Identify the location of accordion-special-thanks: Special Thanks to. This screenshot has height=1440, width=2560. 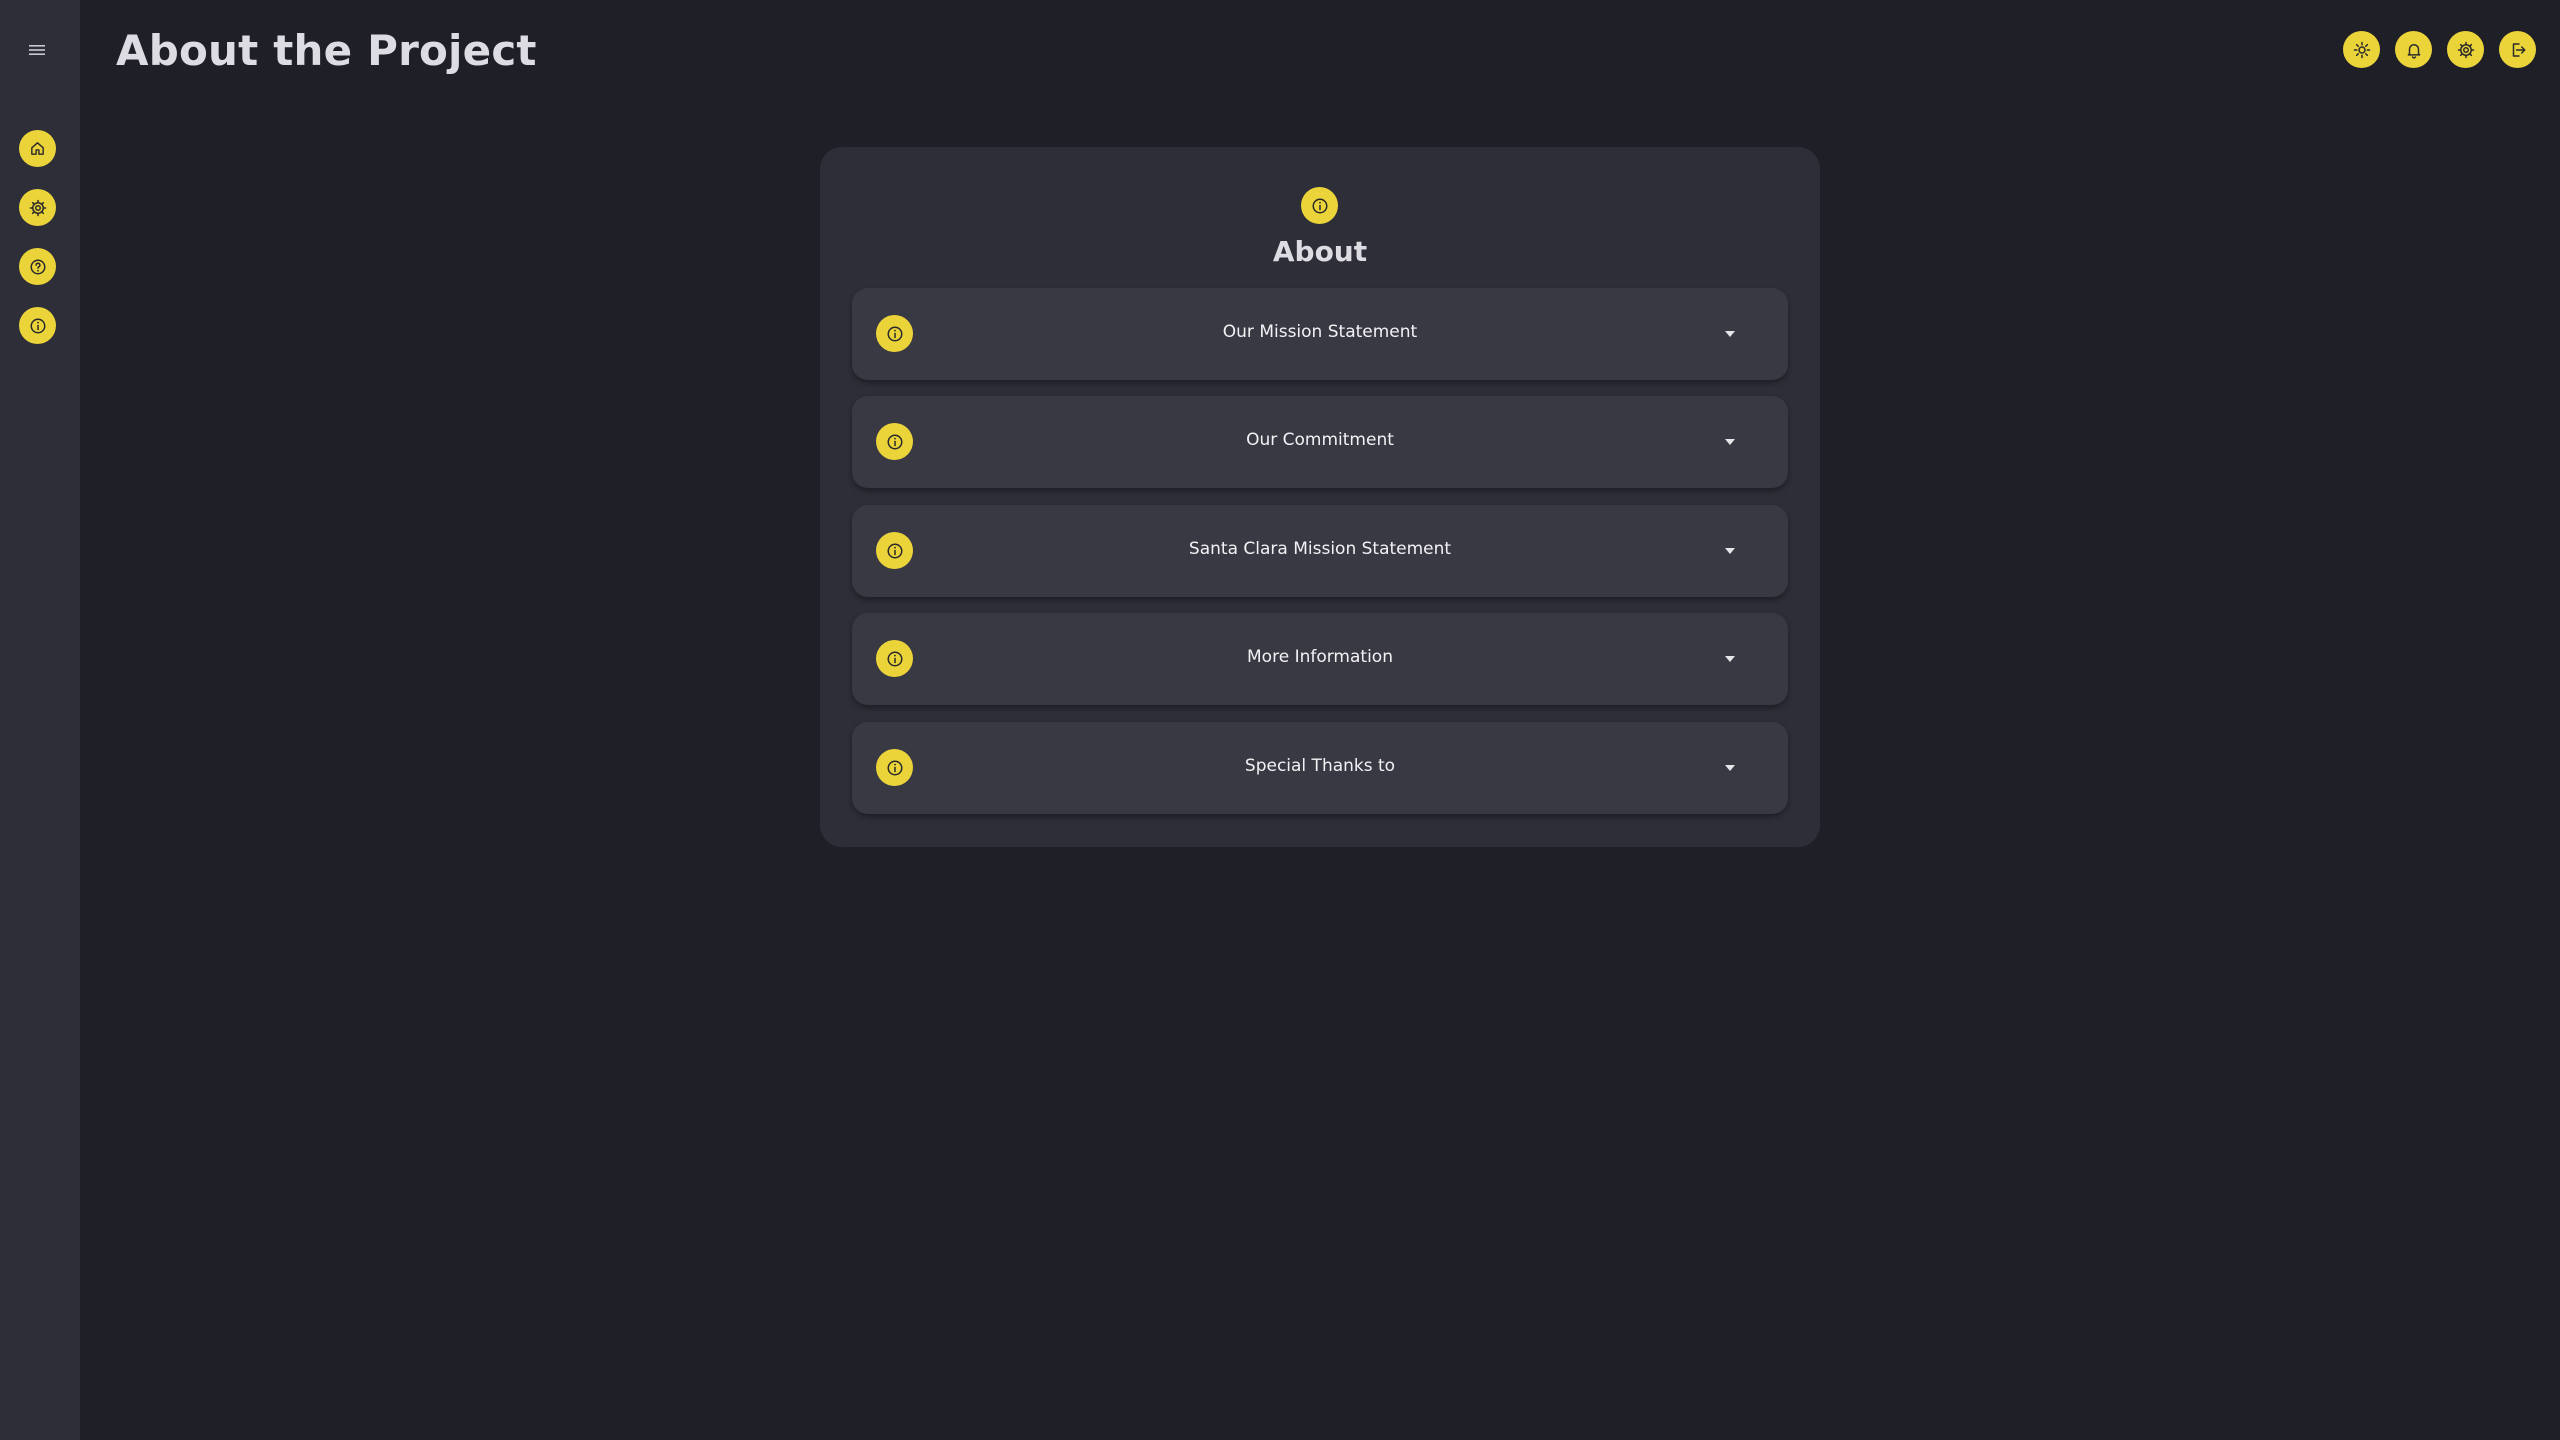
(1320, 768).